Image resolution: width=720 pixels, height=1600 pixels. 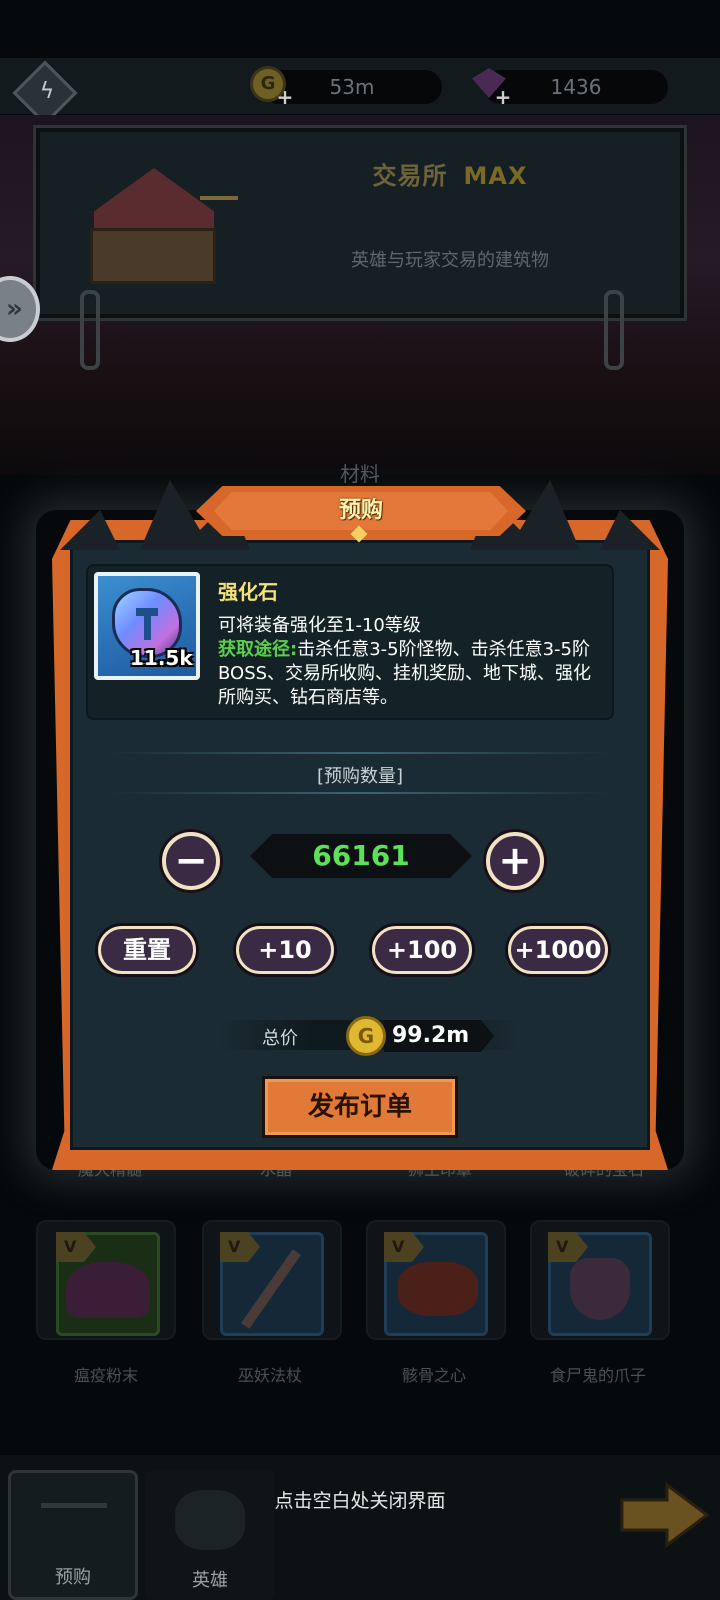 What do you see at coordinates (360, 1107) in the screenshot?
I see `publish-order-button: 发布订单` at bounding box center [360, 1107].